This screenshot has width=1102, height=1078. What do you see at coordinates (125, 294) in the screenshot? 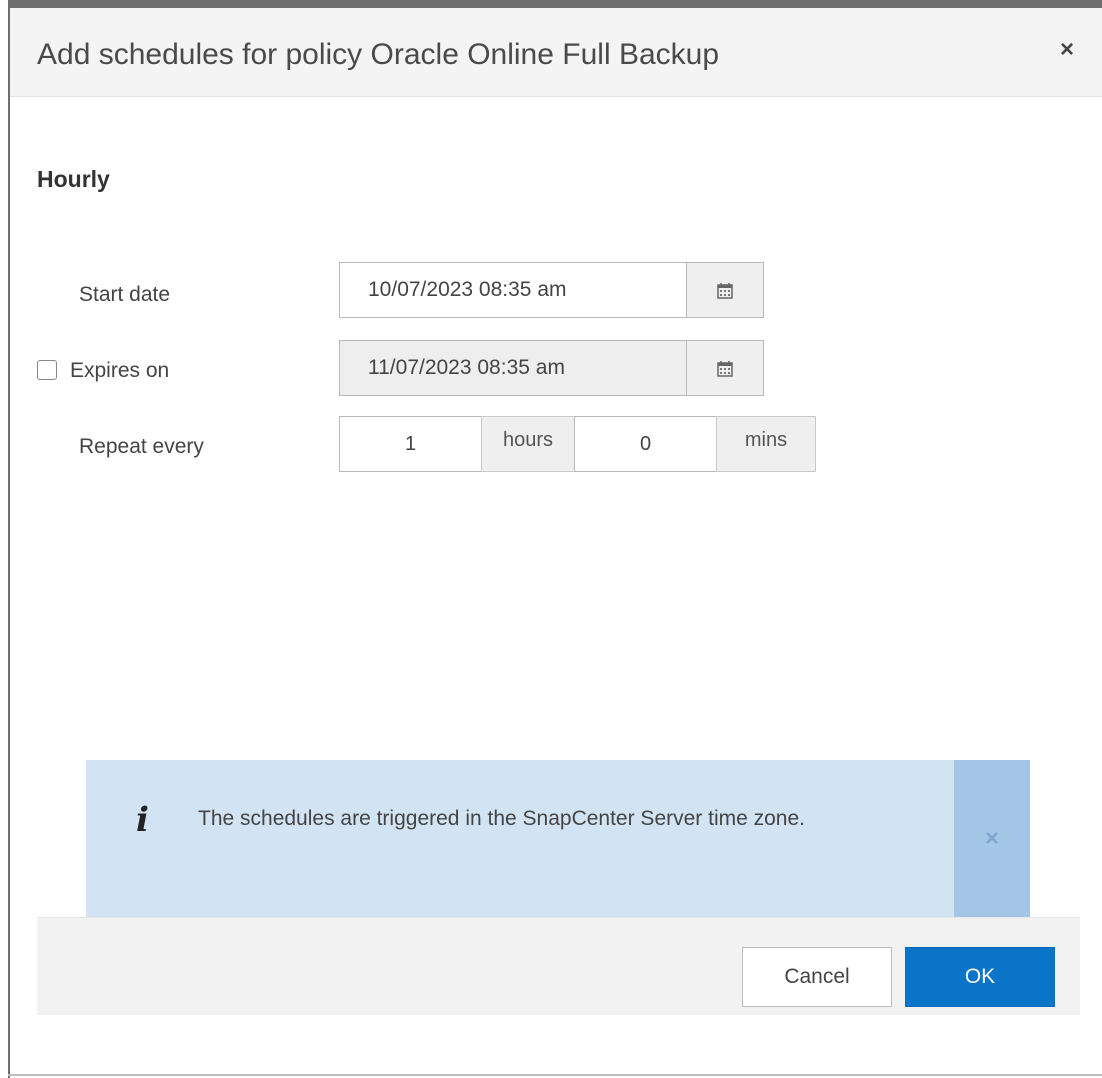
I see `start-date-label: Start date` at bounding box center [125, 294].